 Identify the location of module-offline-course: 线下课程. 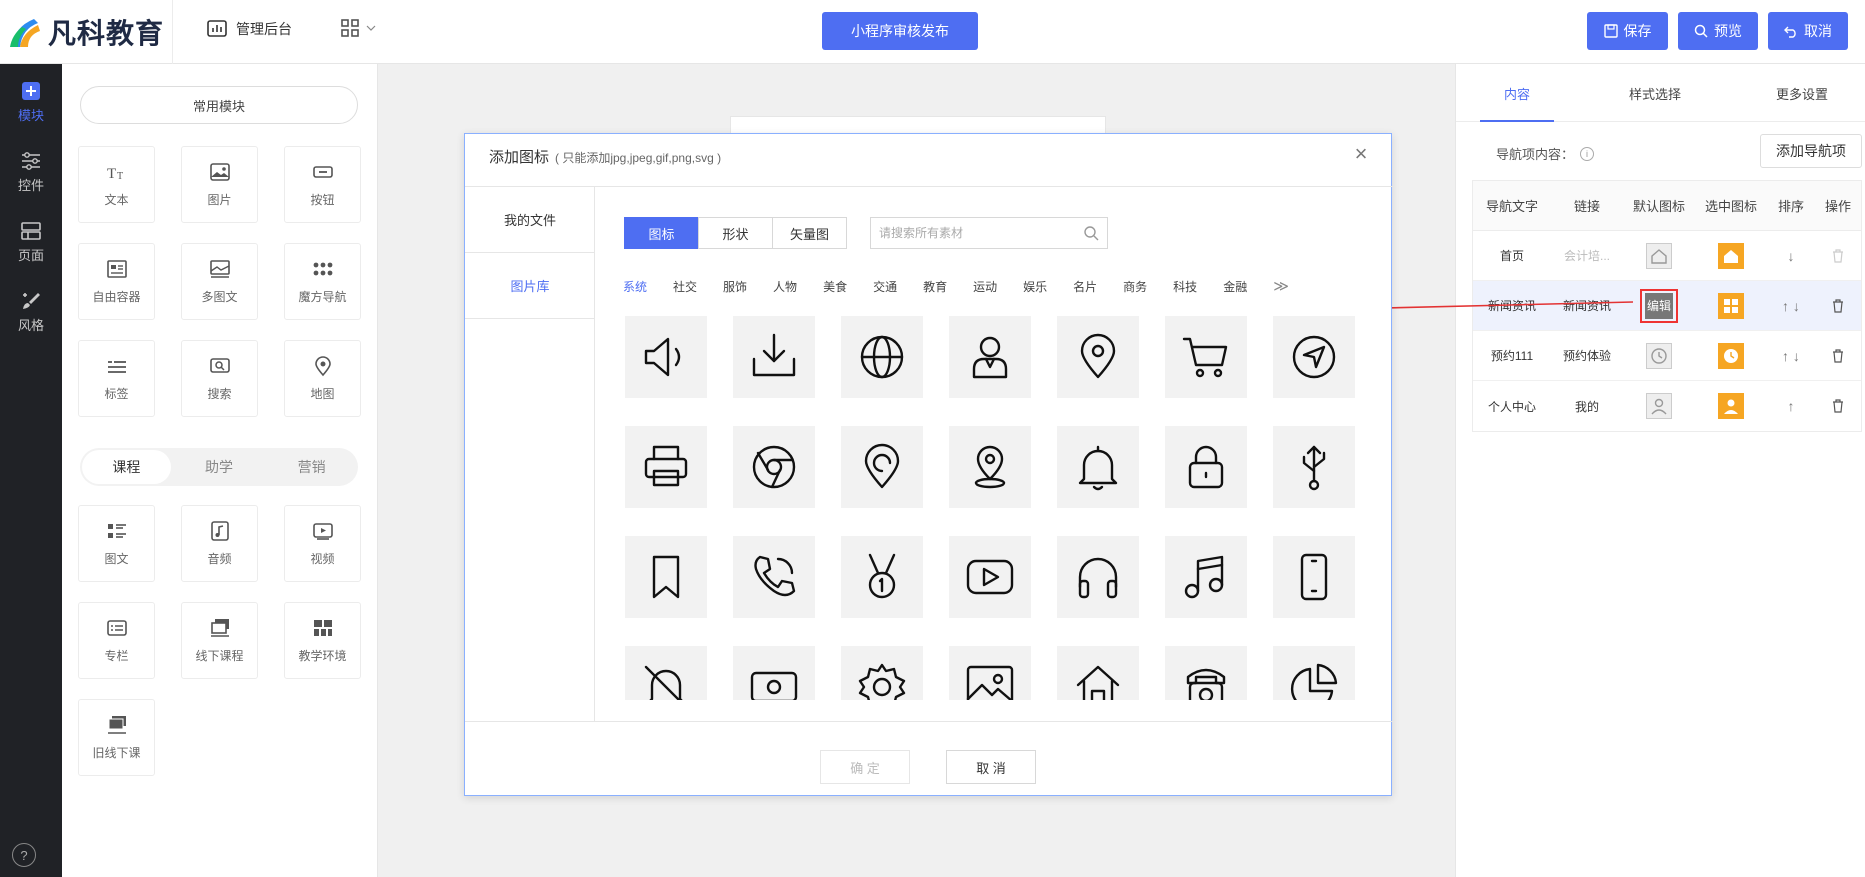
(219, 640).